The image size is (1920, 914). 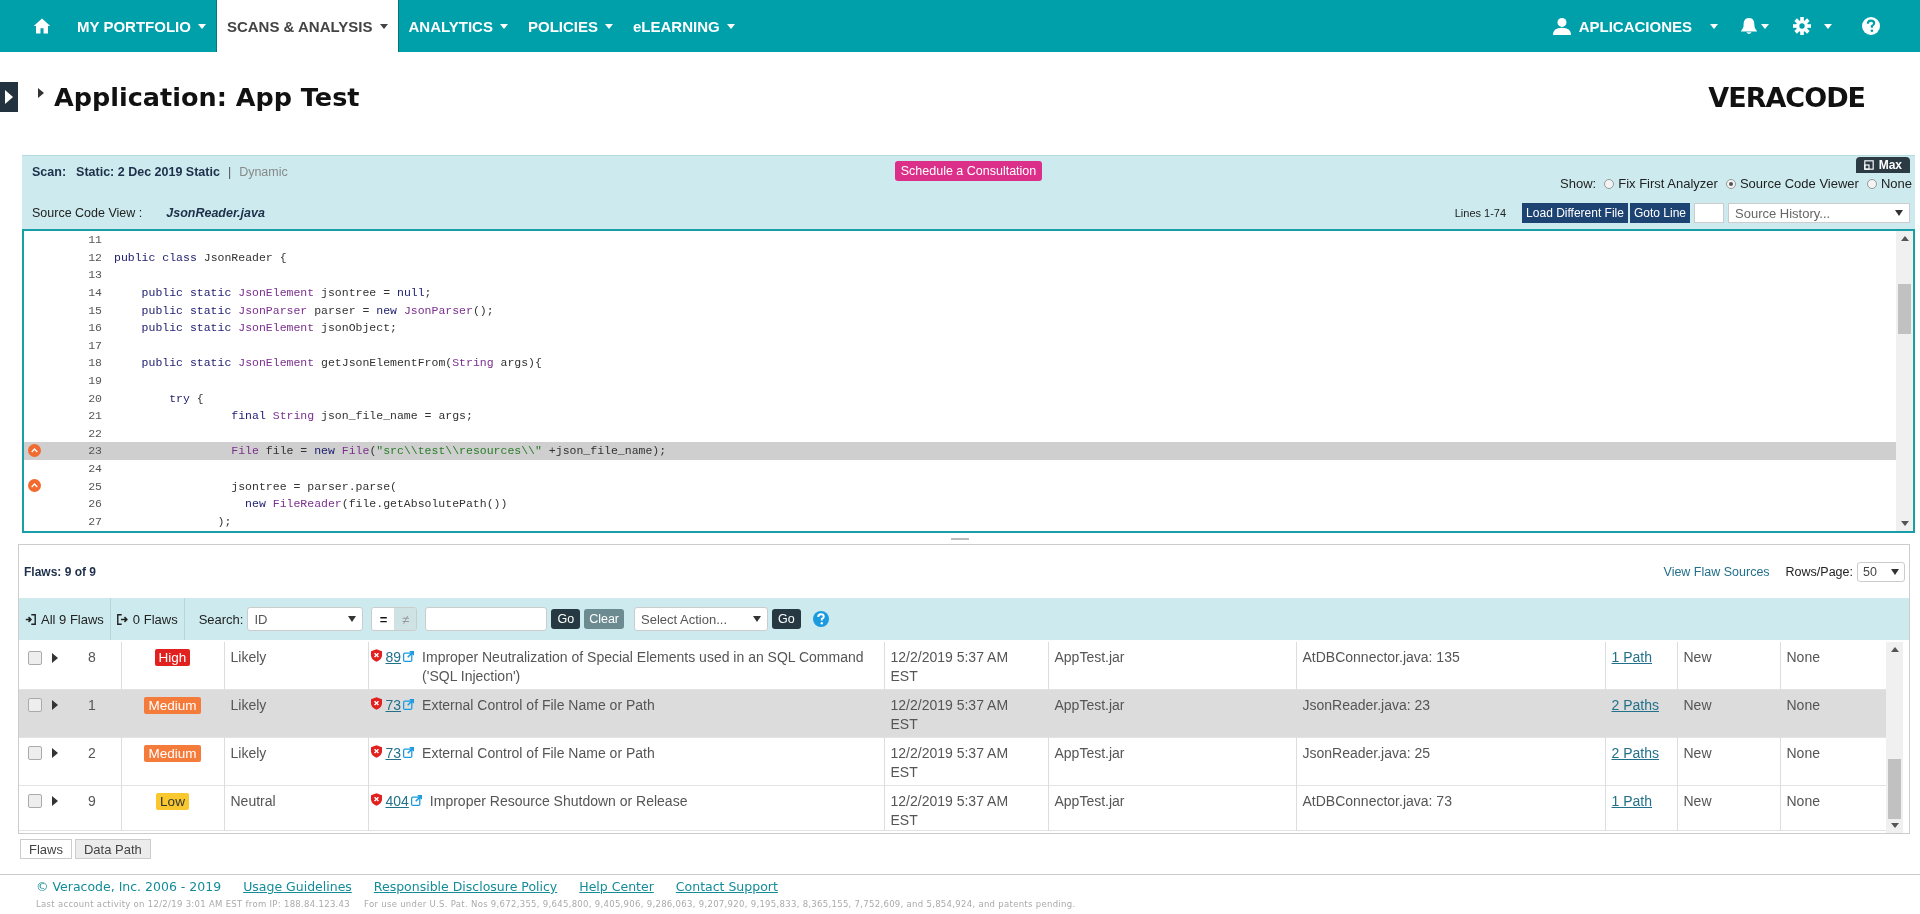 What do you see at coordinates (112, 849) in the screenshot?
I see `panel-tab: Data Path` at bounding box center [112, 849].